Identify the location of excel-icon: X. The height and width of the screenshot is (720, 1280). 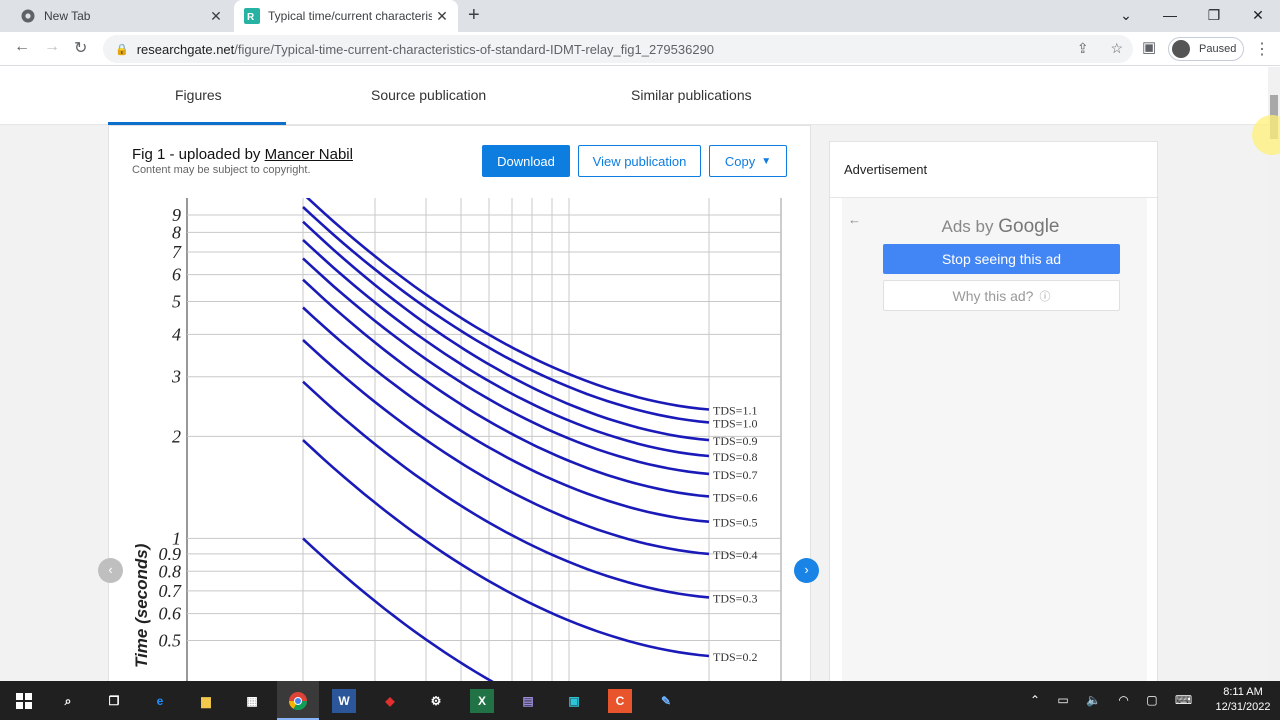
(482, 701).